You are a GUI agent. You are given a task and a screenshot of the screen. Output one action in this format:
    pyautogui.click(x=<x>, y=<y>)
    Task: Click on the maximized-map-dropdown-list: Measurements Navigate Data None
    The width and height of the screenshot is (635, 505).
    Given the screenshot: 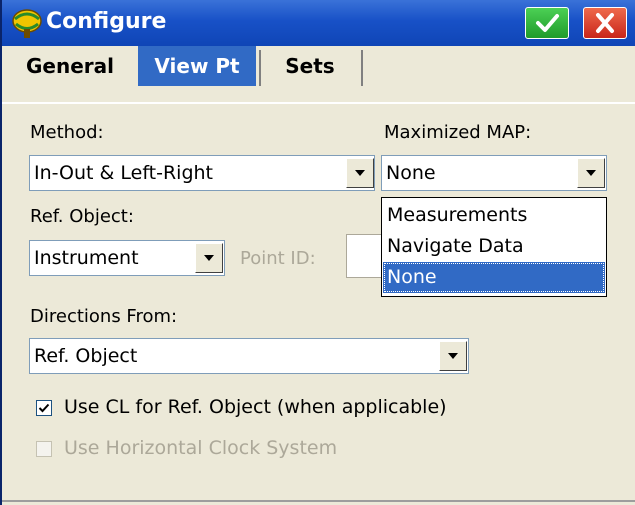 What is the action you would take?
    pyautogui.click(x=494, y=247)
    